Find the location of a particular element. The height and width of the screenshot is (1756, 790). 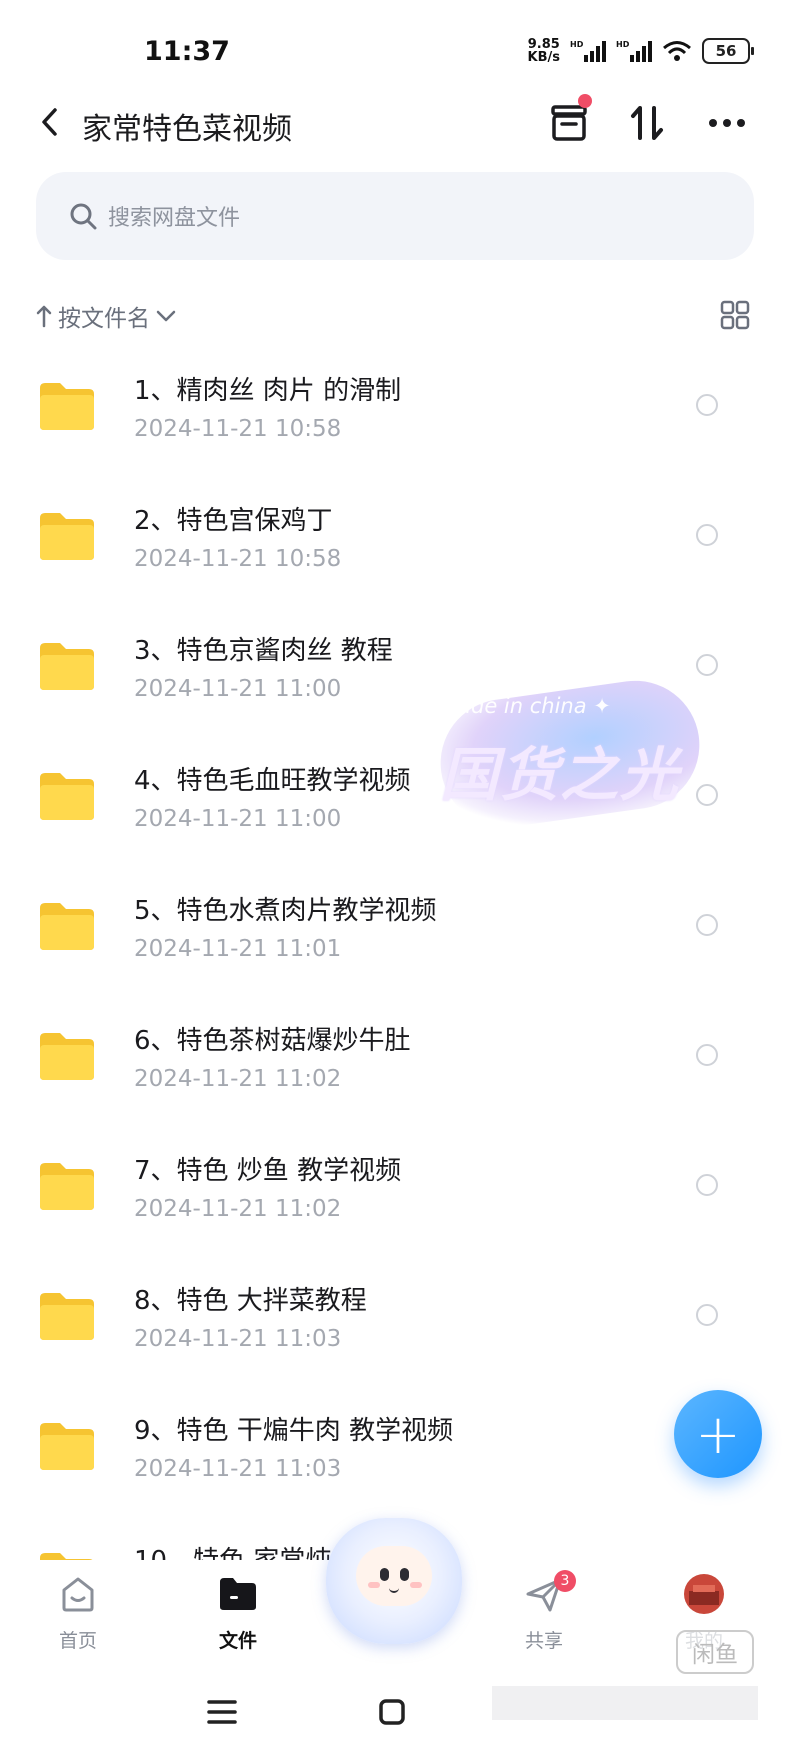

network-speed-unit: KB/s is located at coordinates (543, 57).